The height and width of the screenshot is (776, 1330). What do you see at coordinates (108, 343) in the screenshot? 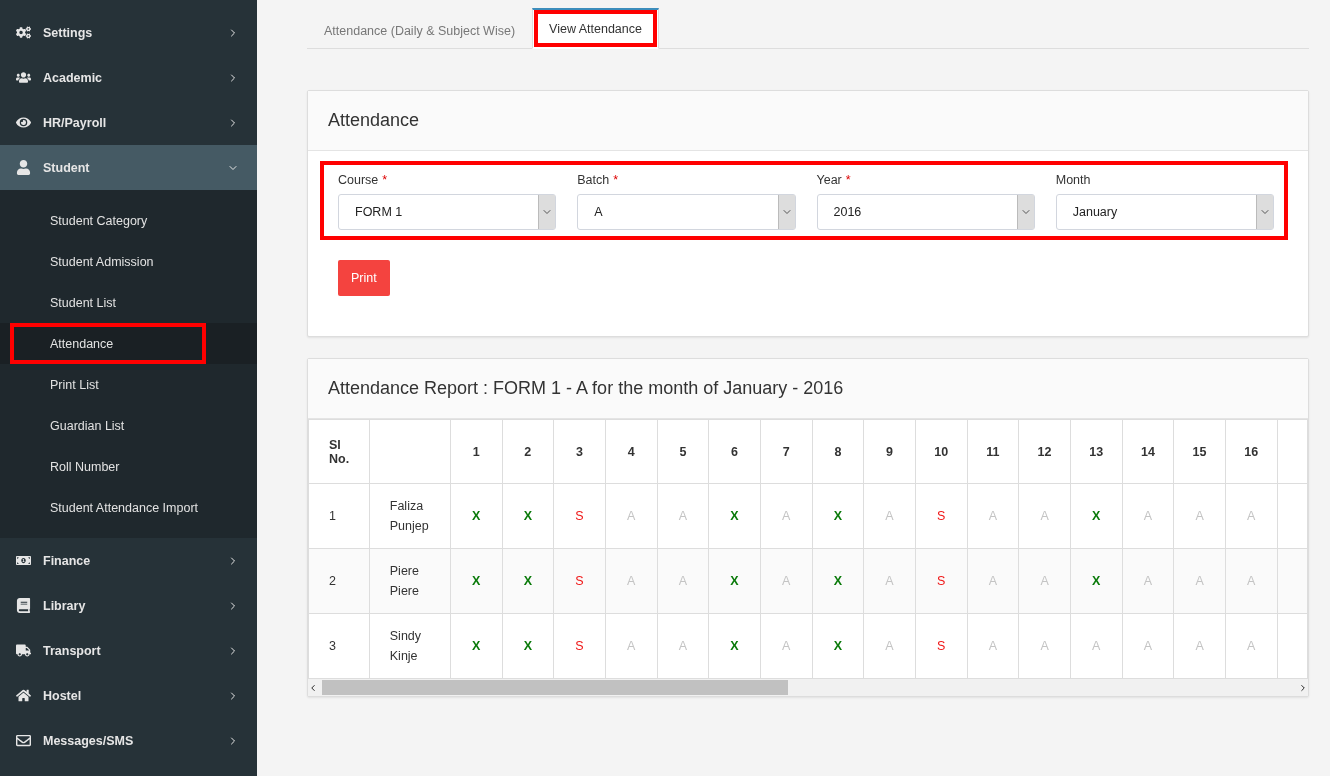
I see `highlight-frame: Attendance` at bounding box center [108, 343].